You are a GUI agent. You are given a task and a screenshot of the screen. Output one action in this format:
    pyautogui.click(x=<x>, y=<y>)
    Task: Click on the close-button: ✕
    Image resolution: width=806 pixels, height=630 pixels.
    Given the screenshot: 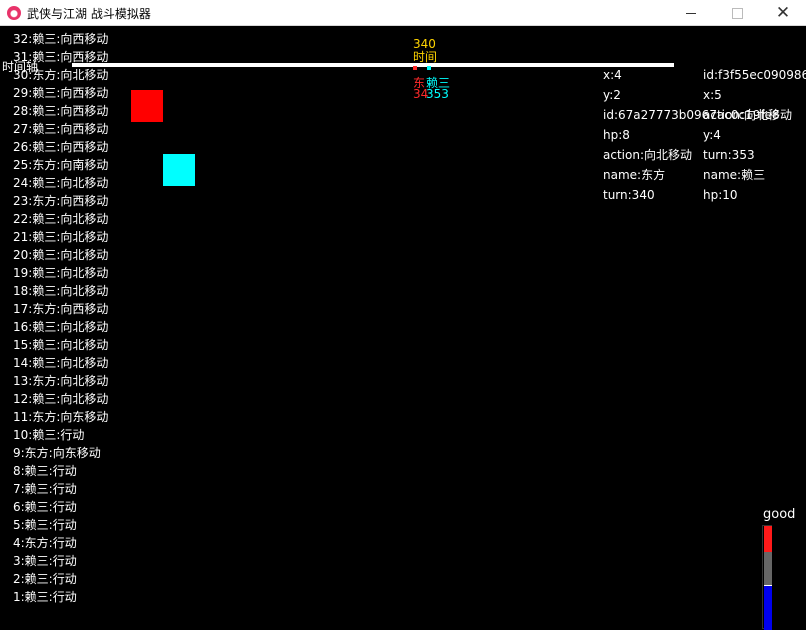 What is the action you would take?
    pyautogui.click(x=783, y=13)
    